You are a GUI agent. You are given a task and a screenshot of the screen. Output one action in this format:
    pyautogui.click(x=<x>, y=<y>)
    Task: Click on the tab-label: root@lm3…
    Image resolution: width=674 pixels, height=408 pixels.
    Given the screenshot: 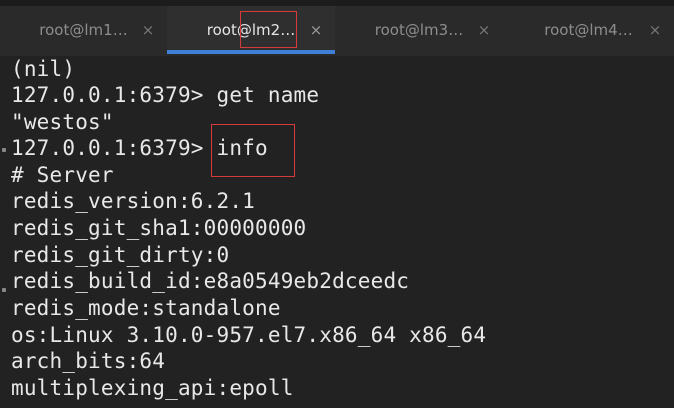 What is the action you would take?
    pyautogui.click(x=419, y=30)
    